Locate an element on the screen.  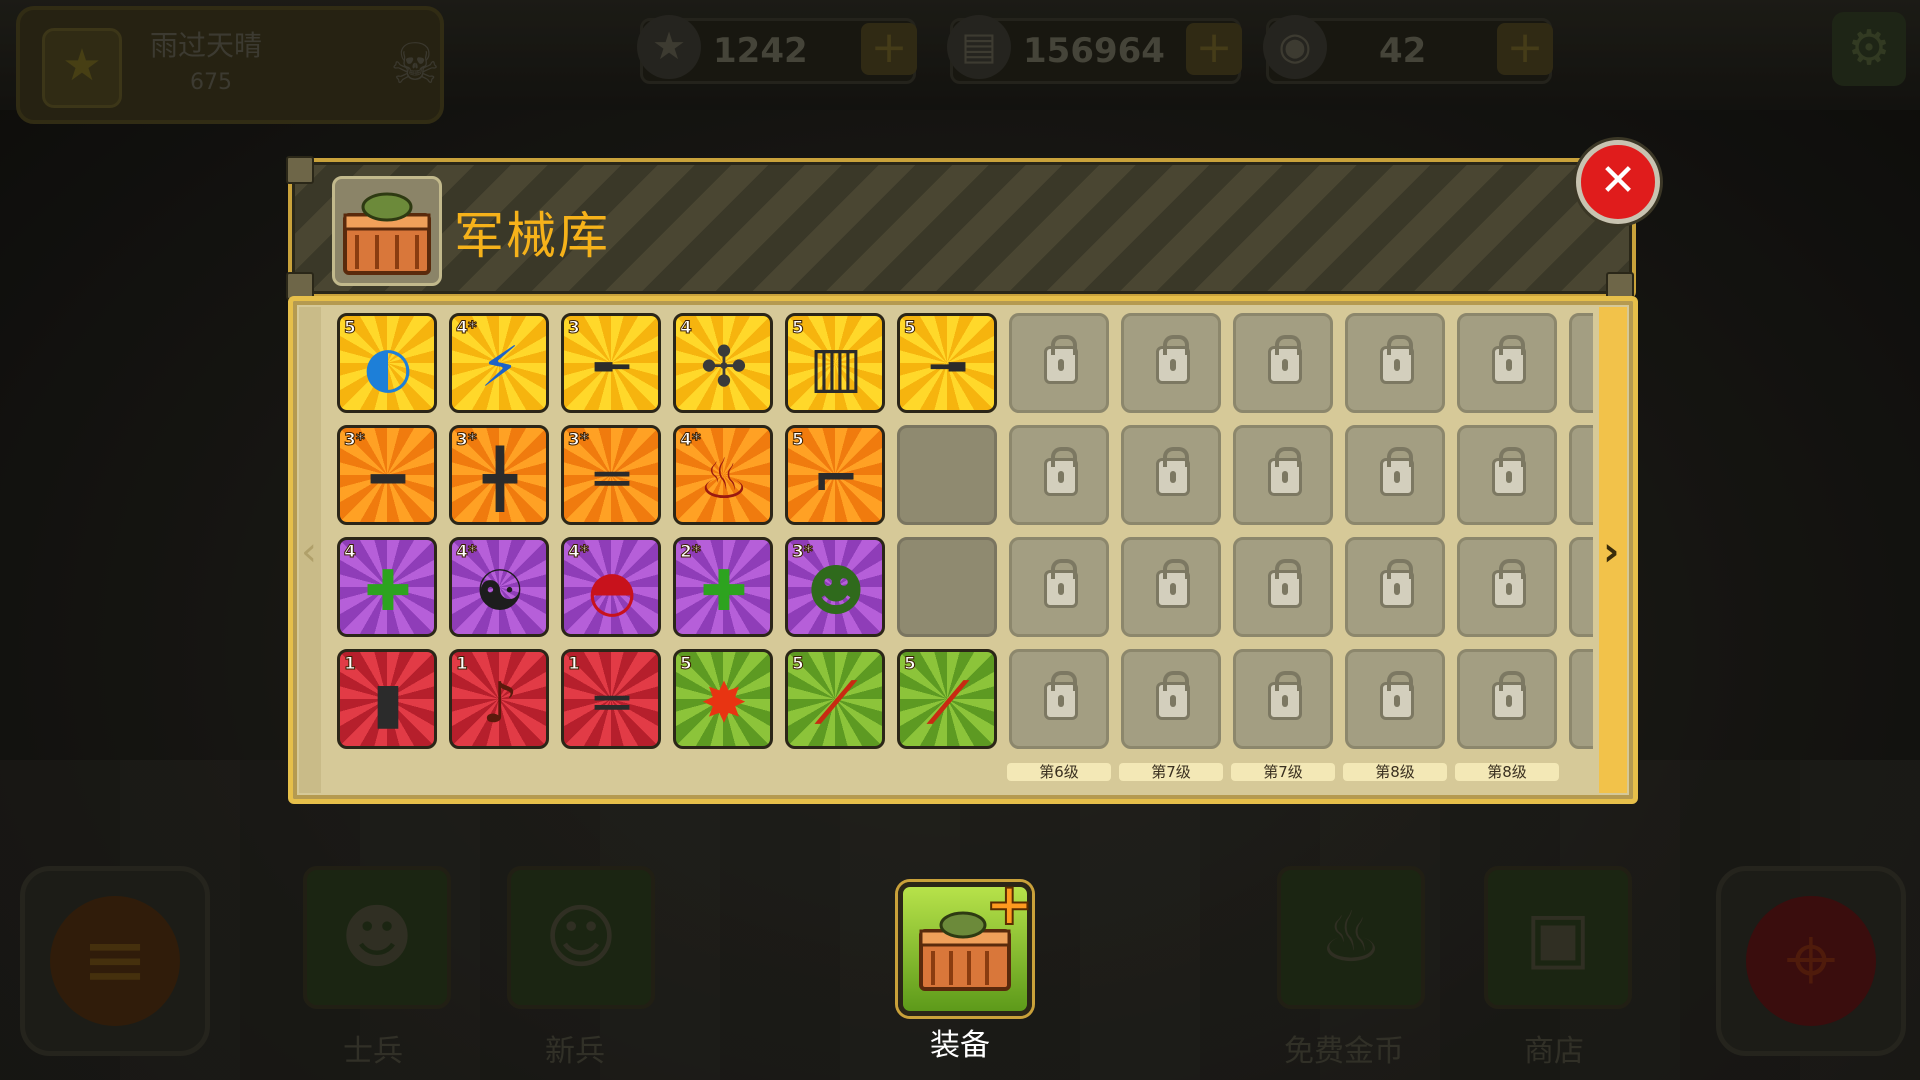
close-icon: ✕ is located at coordinates (1618, 180).